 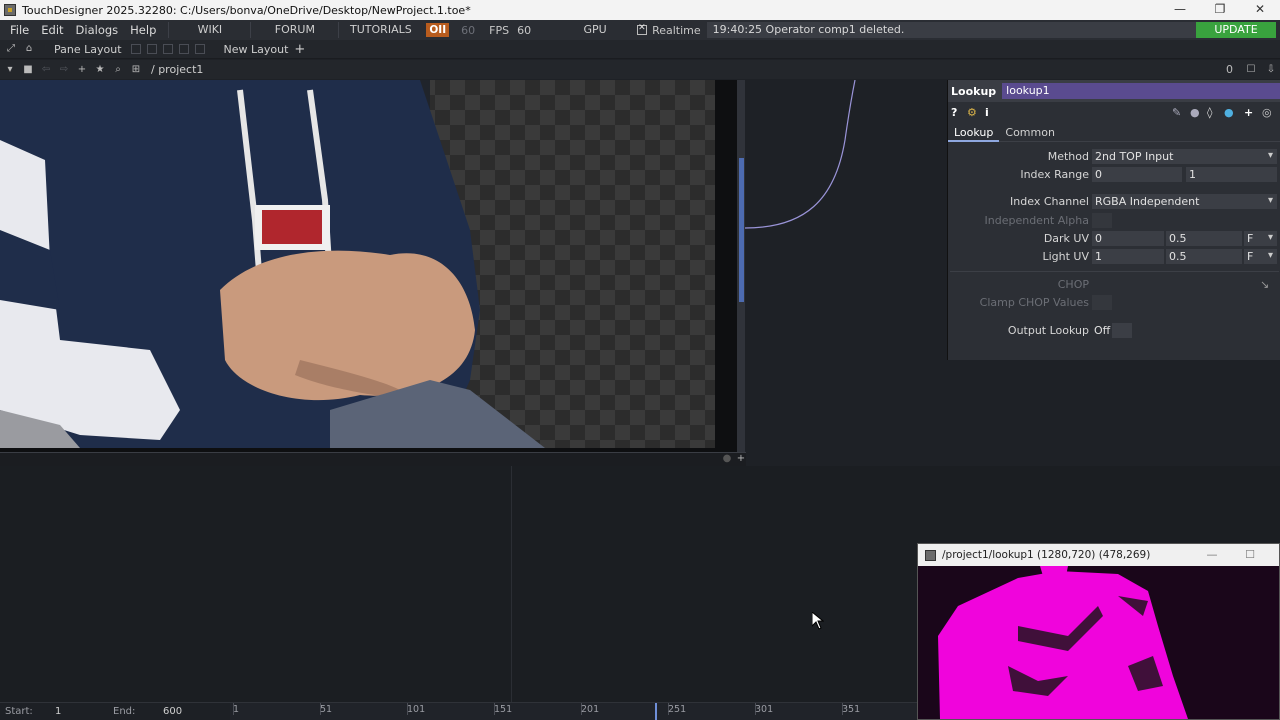 What do you see at coordinates (183, 49) in the screenshot?
I see `layout-triple-icon` at bounding box center [183, 49].